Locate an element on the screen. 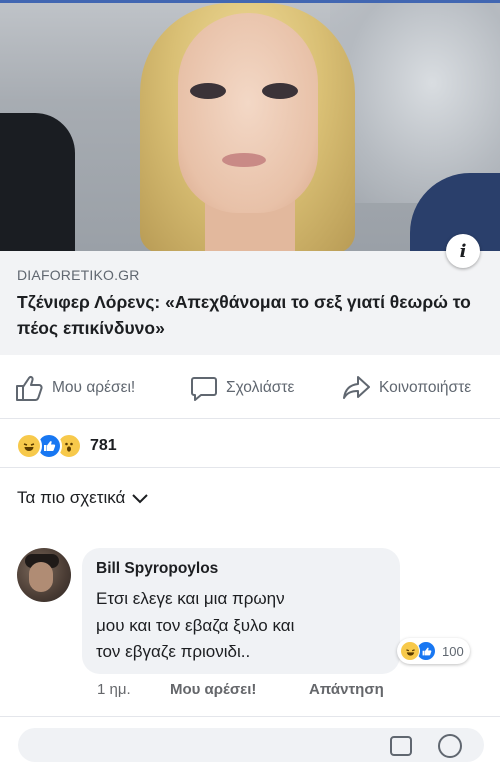 This screenshot has width=500, height=762. comment-input is located at coordinates (251, 745).